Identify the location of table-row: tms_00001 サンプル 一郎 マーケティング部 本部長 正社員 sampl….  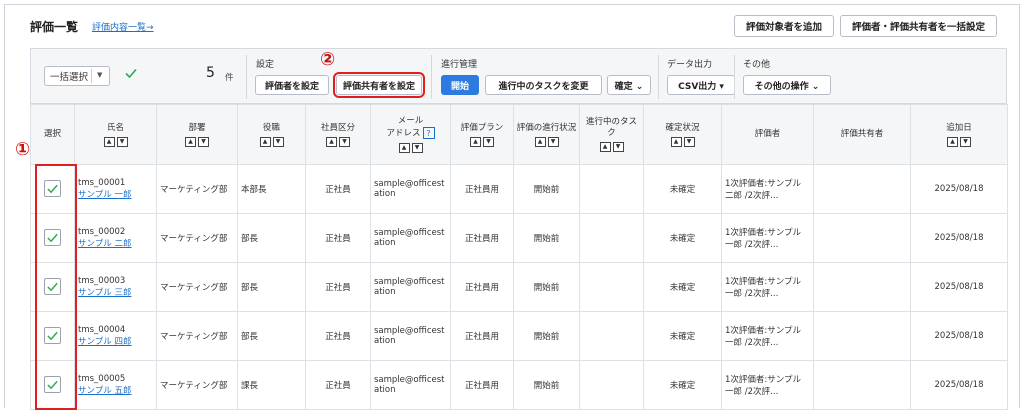
(519, 189).